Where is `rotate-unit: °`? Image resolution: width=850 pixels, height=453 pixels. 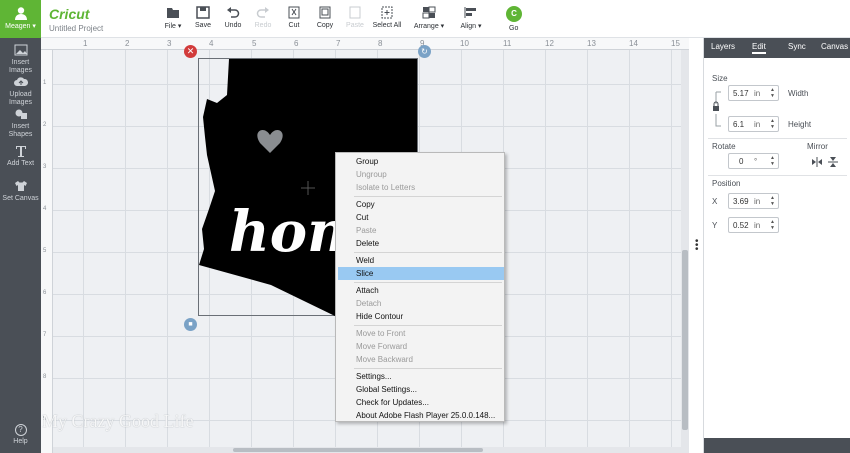
rotate-unit: ° is located at coordinates (756, 161).